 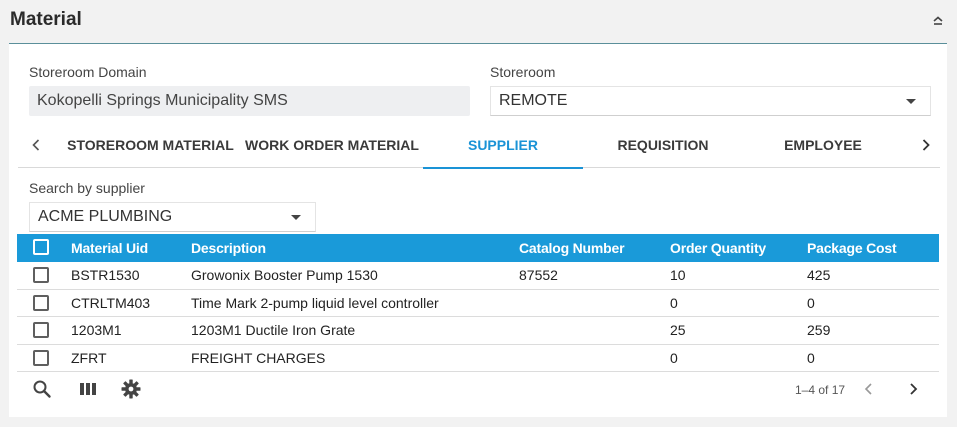 I want to click on cell-order-quantity: 10, so click(x=678, y=275).